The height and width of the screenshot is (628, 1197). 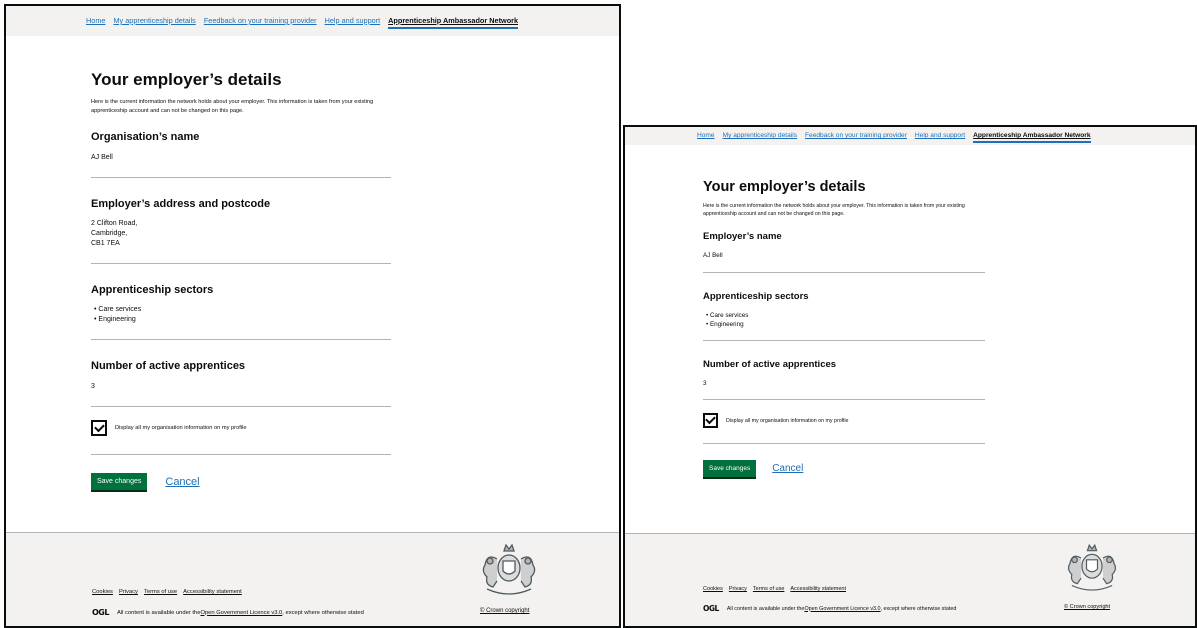 I want to click on organisation-name: AJ Bell, so click(x=102, y=157).